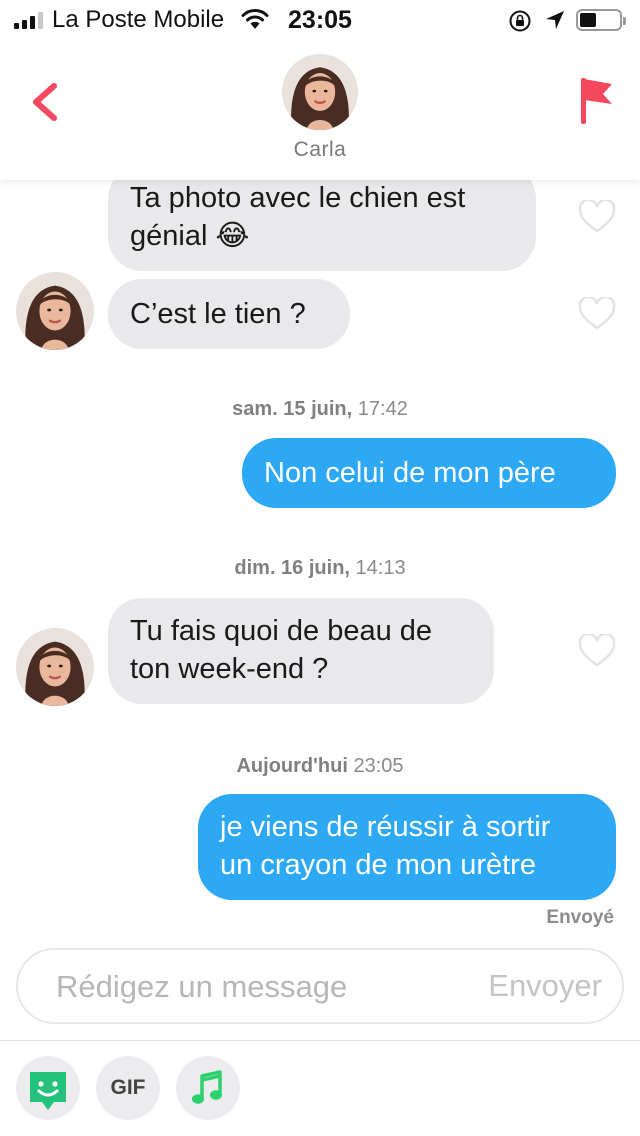 This screenshot has height=1136, width=640. What do you see at coordinates (520, 21) in the screenshot?
I see `rotation-lock-icon` at bounding box center [520, 21].